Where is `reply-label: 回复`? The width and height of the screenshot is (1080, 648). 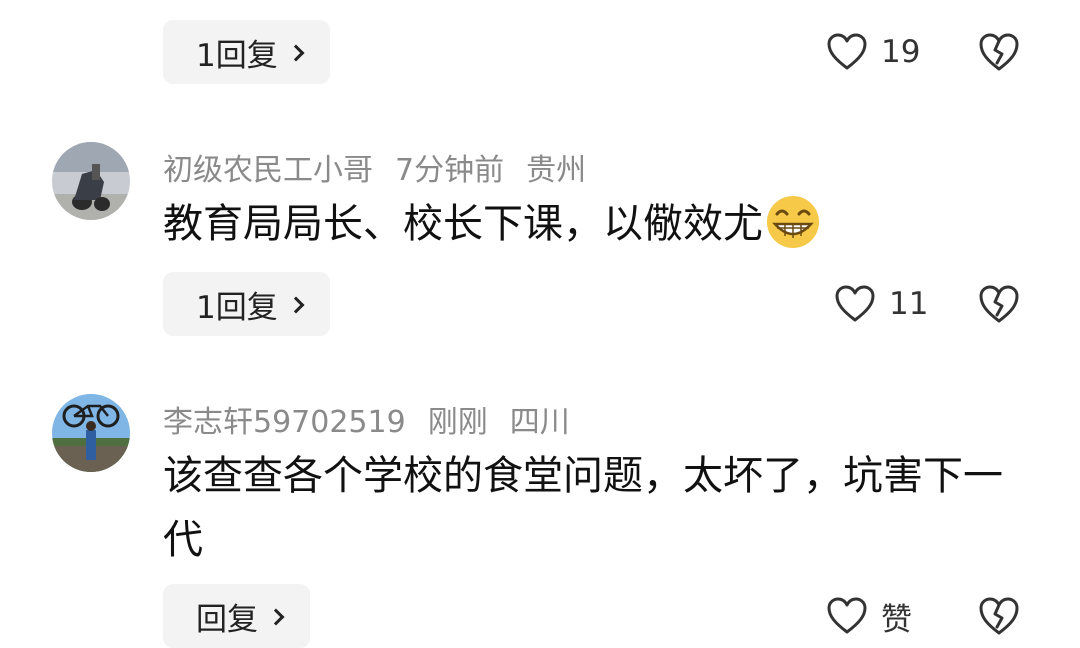
reply-label: 回复 is located at coordinates (227, 619).